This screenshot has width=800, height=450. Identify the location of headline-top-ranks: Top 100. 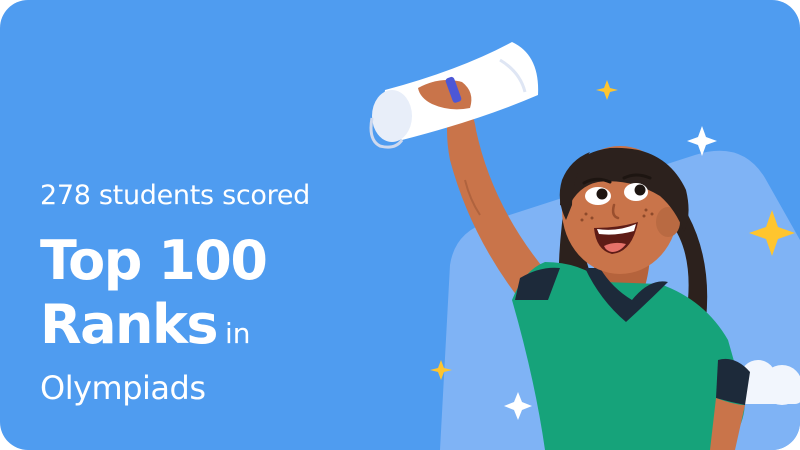
(154, 260).